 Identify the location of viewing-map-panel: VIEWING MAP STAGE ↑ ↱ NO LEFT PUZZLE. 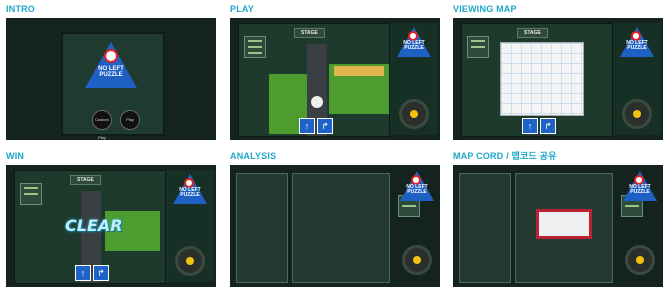
(558, 71).